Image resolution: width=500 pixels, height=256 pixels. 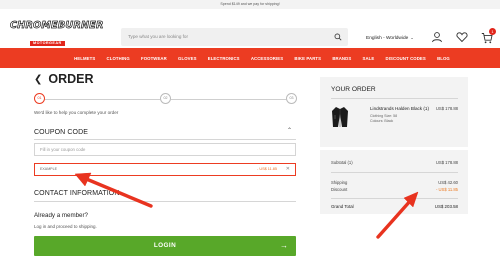 I want to click on step-3: 03, so click(x=291, y=98).